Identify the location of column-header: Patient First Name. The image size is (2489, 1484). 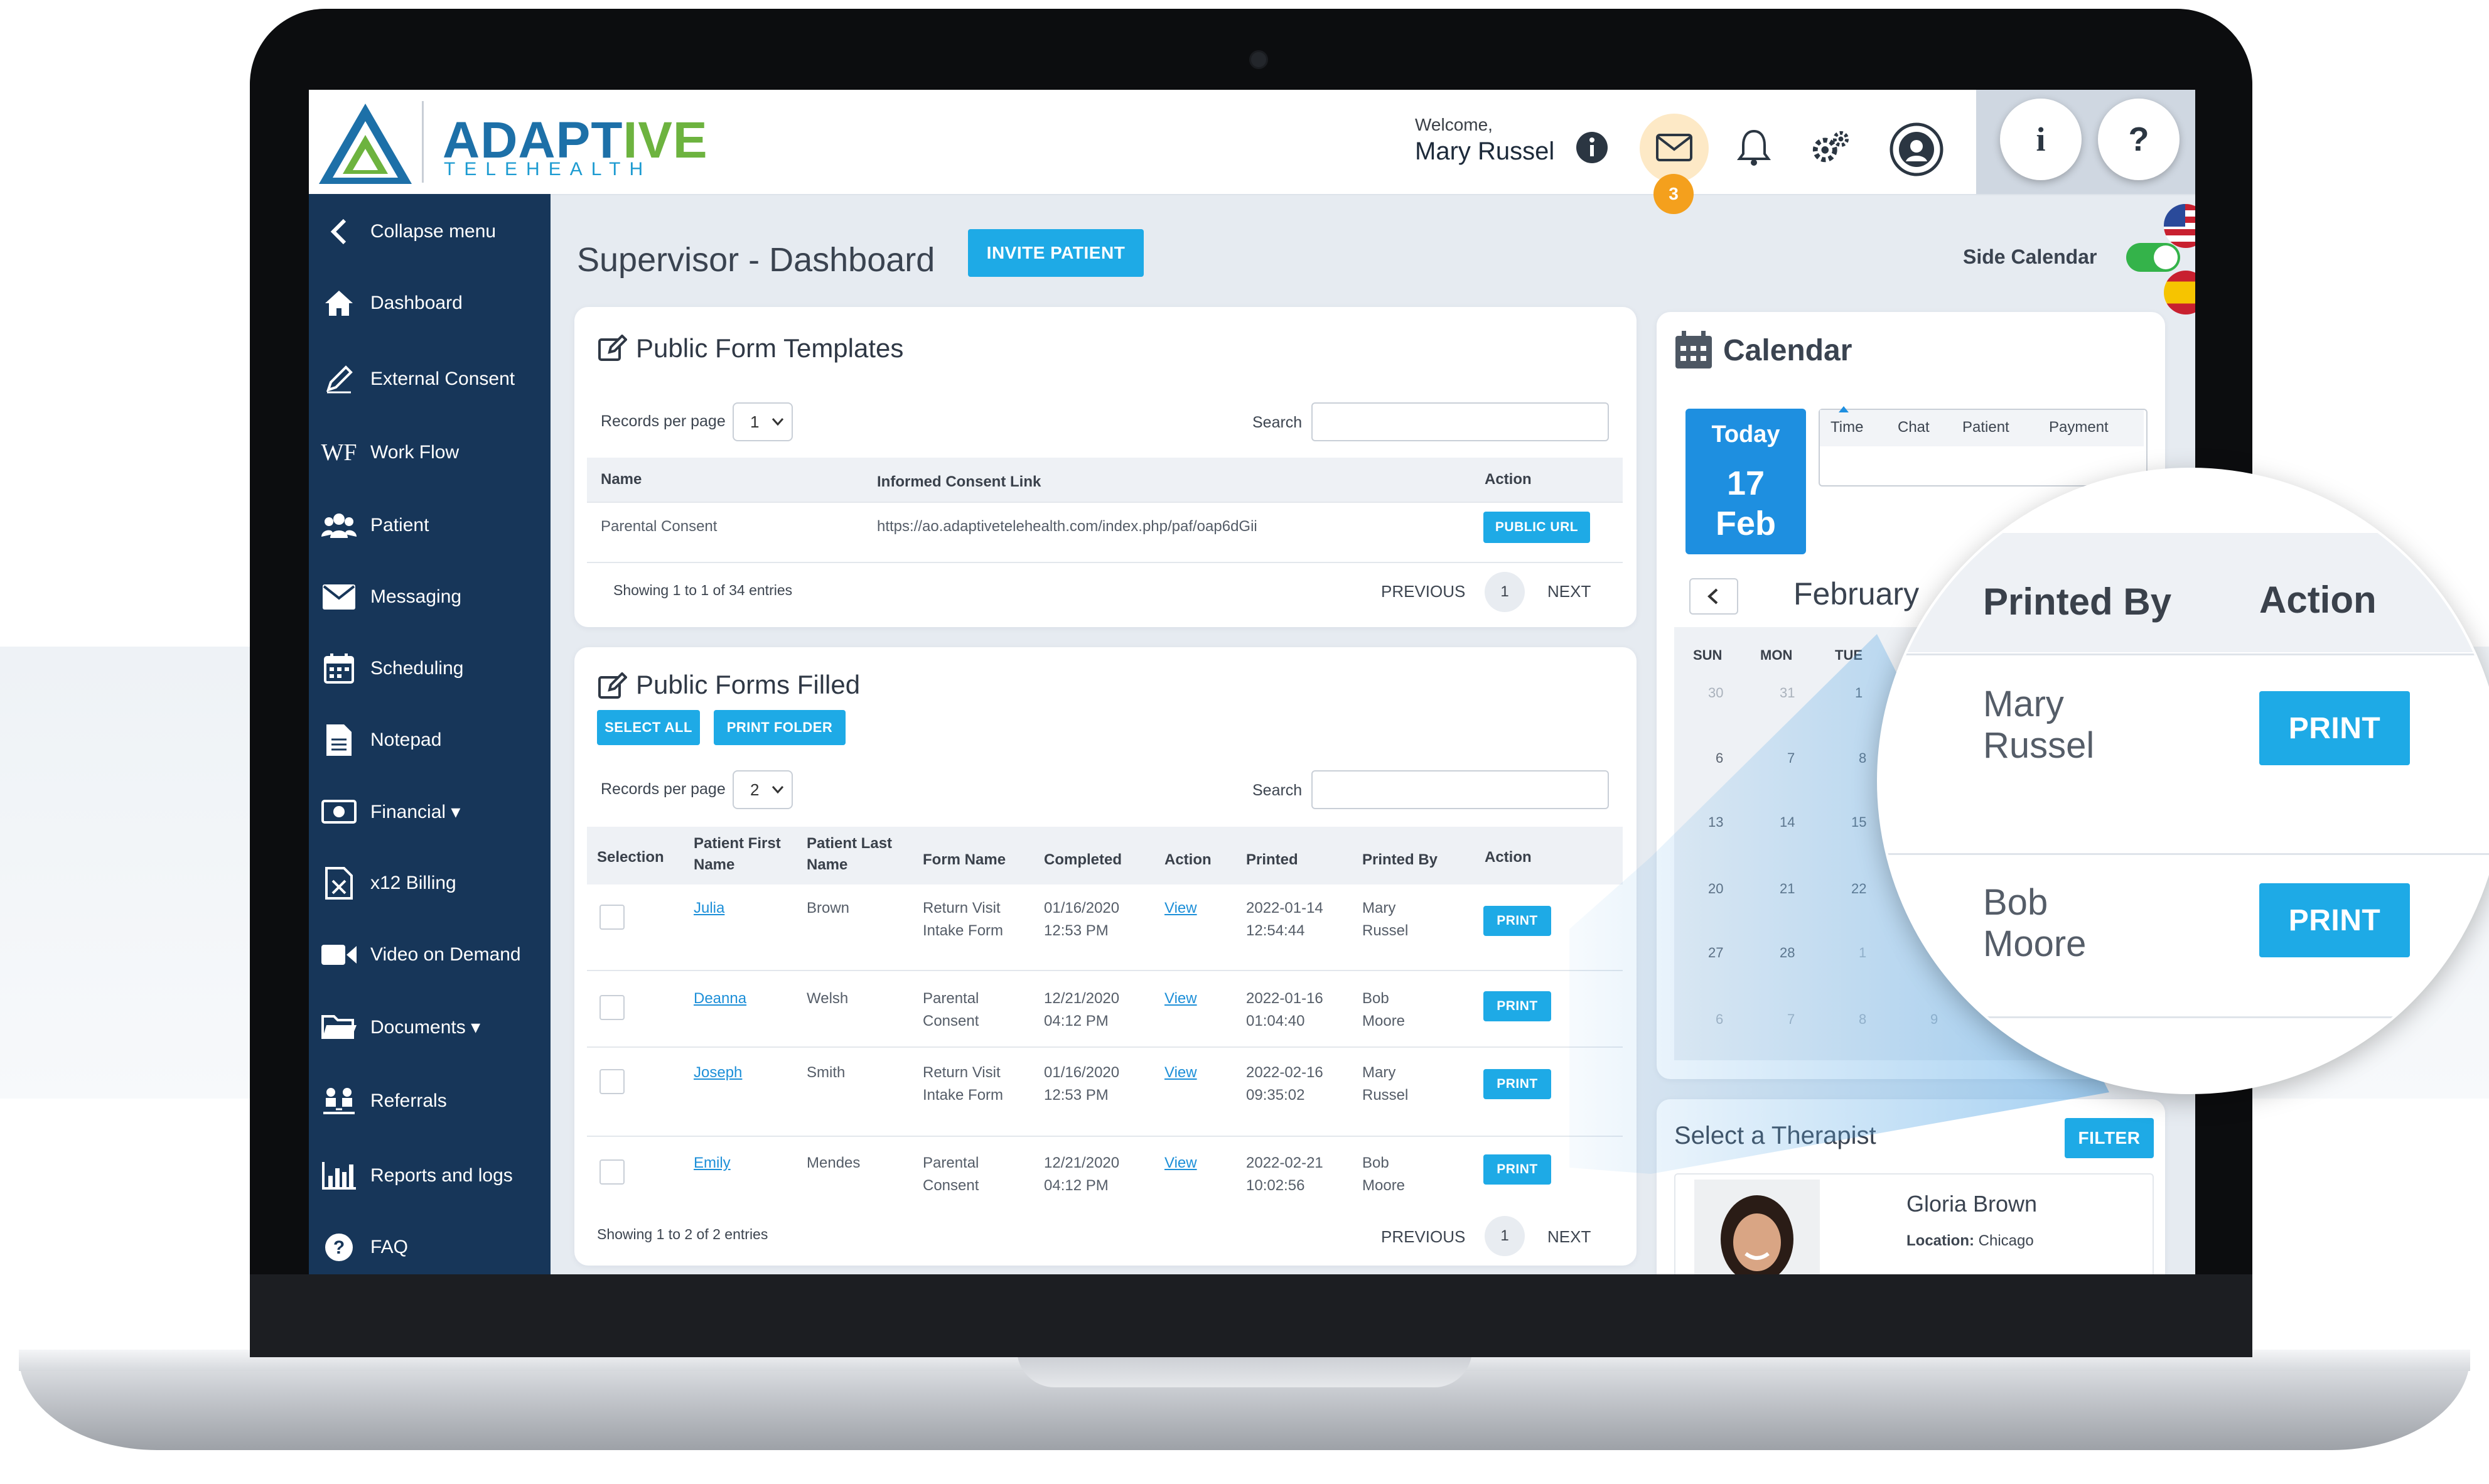
(737, 854).